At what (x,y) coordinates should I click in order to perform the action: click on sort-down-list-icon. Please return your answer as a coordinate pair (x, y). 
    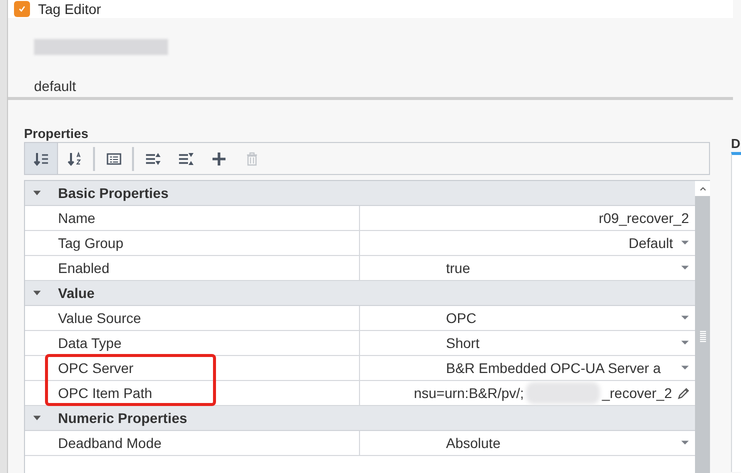
    Looking at the image, I should click on (41, 158).